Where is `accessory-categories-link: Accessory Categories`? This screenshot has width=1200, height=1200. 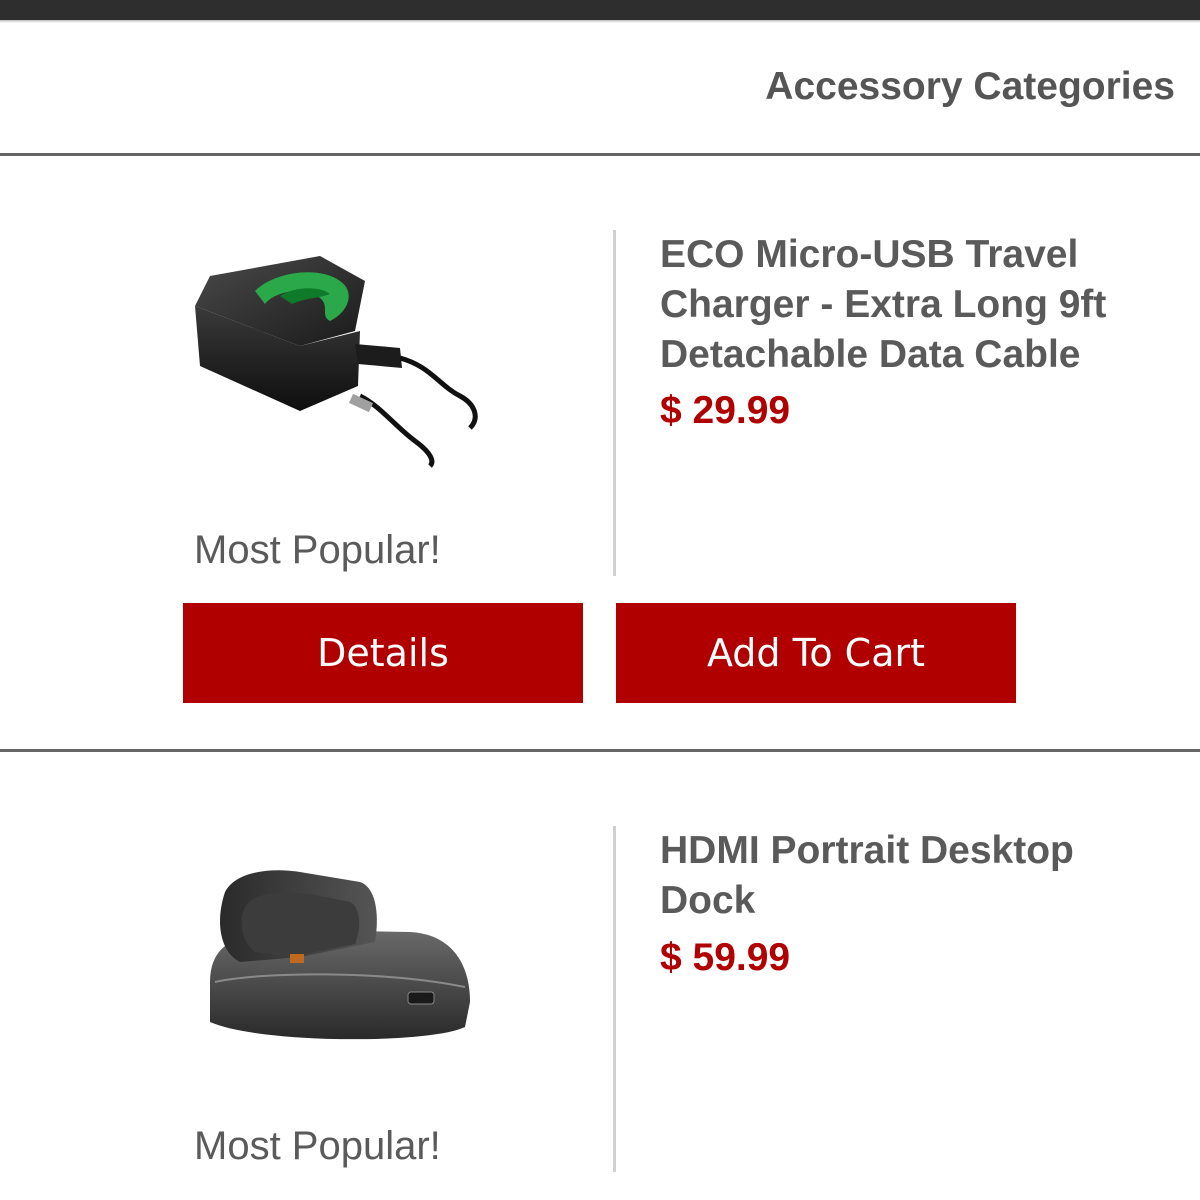
accessory-categories-link: Accessory Categories is located at coordinates (970, 87).